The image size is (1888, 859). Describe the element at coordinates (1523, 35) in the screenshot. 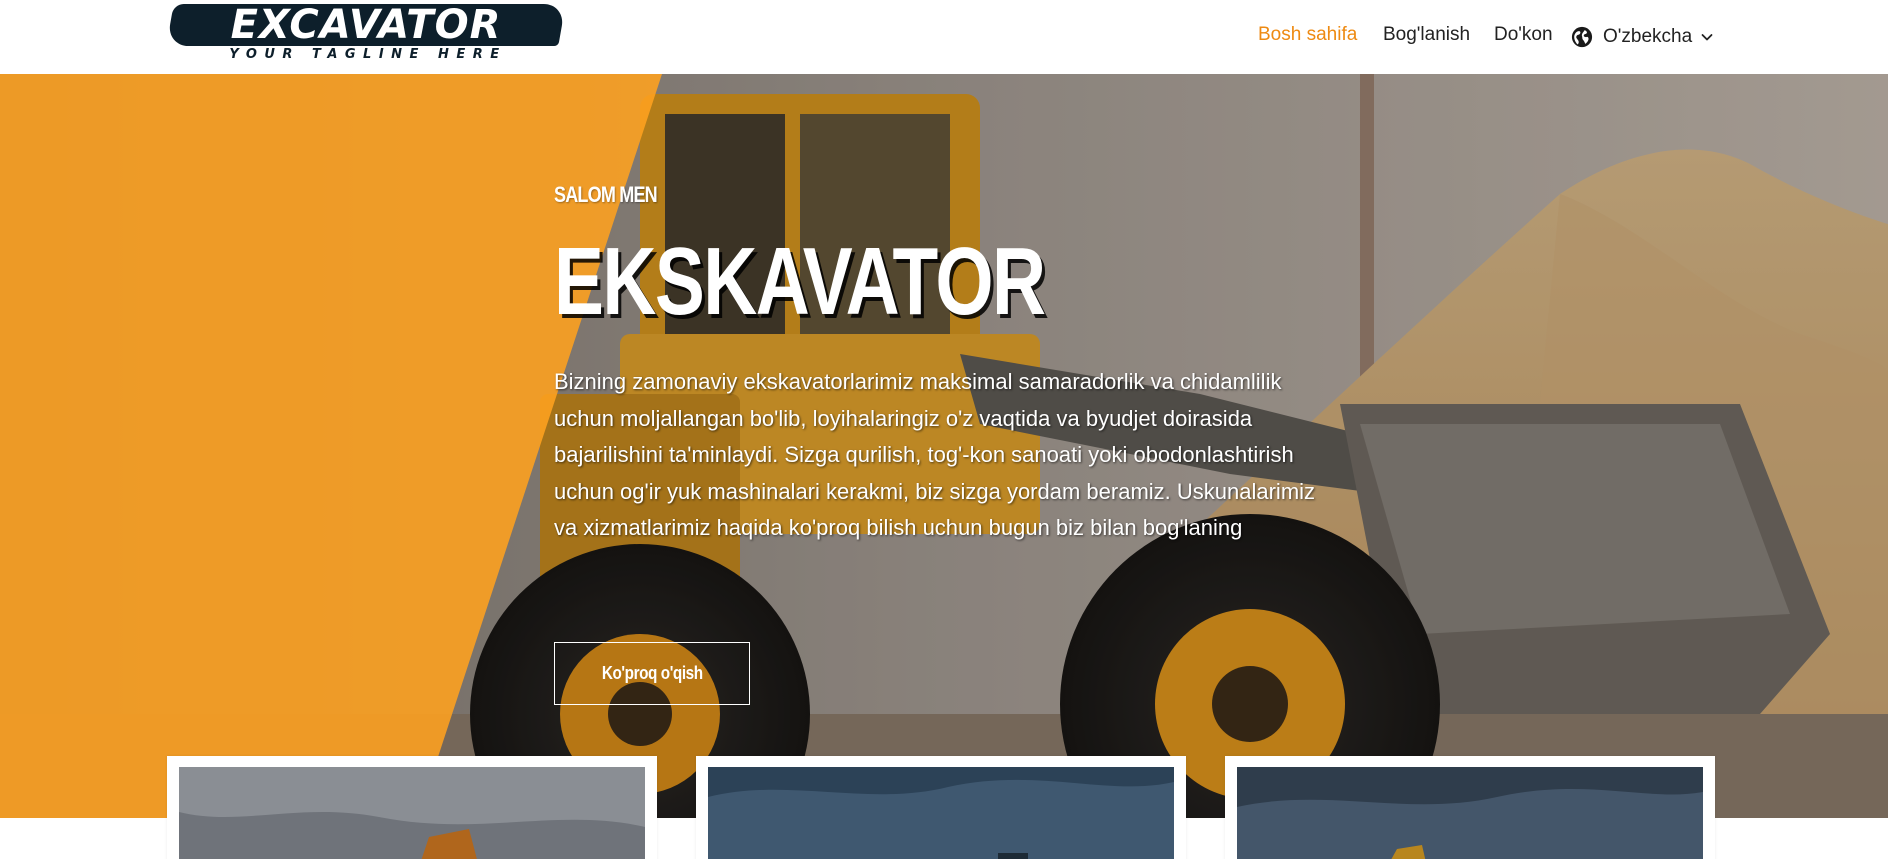

I see `nav-item-shop: Do'kon` at that location.